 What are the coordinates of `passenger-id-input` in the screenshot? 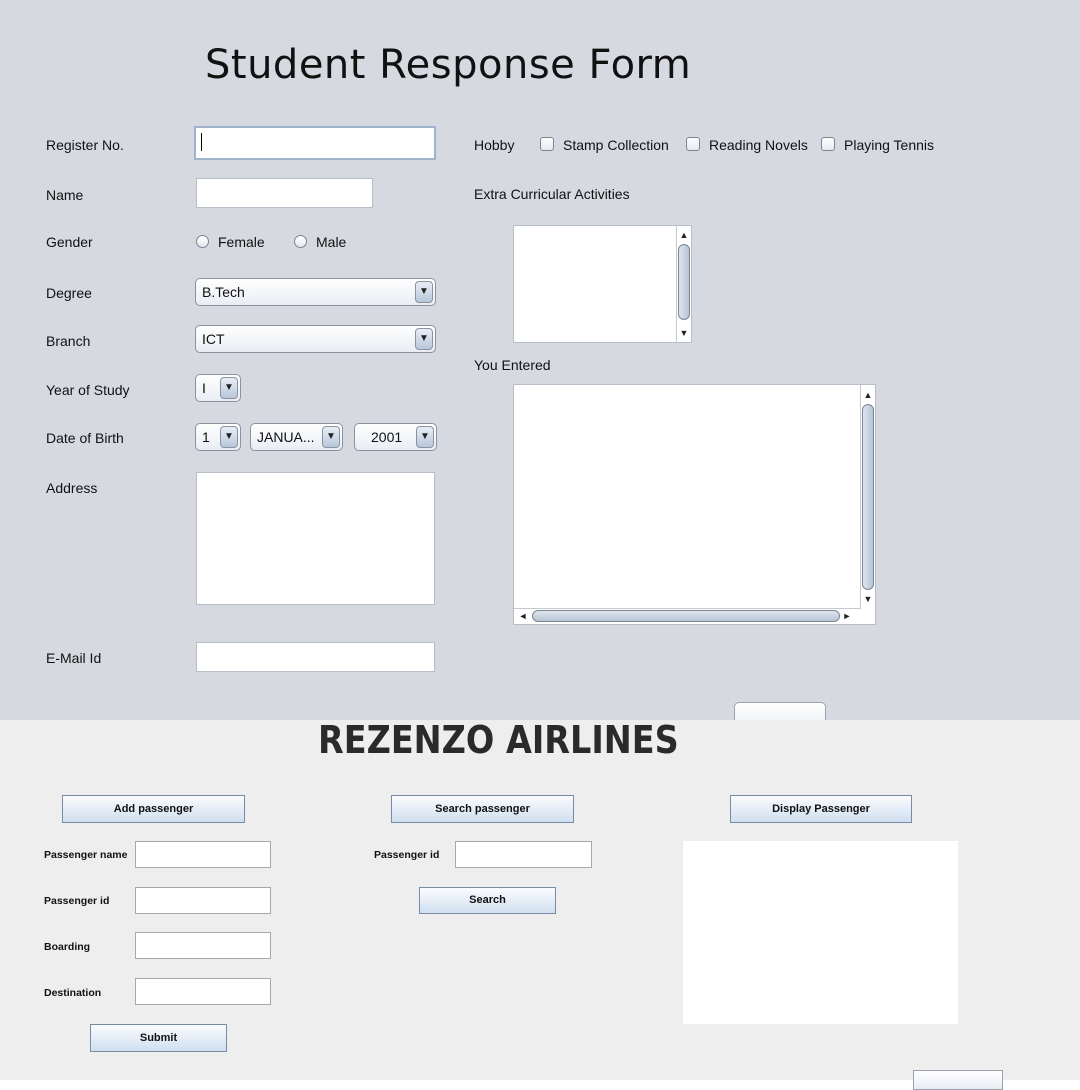 It's located at (203, 900).